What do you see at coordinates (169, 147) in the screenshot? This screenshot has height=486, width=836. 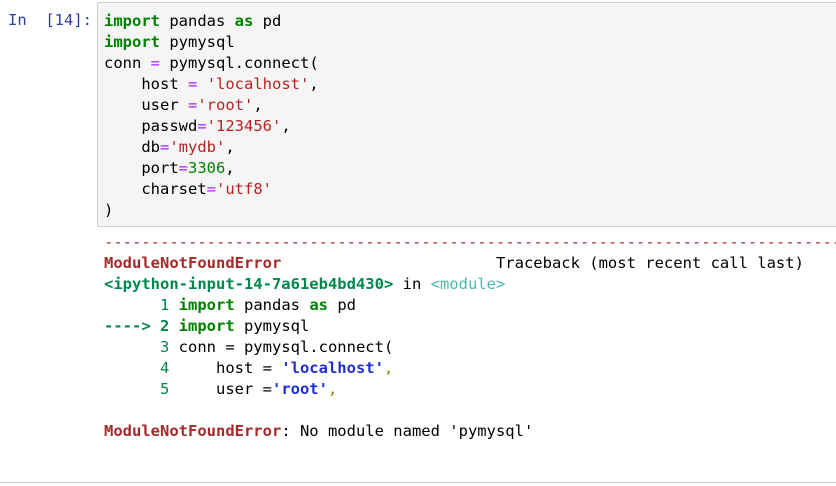 I see `code-line: db='mydb',` at bounding box center [169, 147].